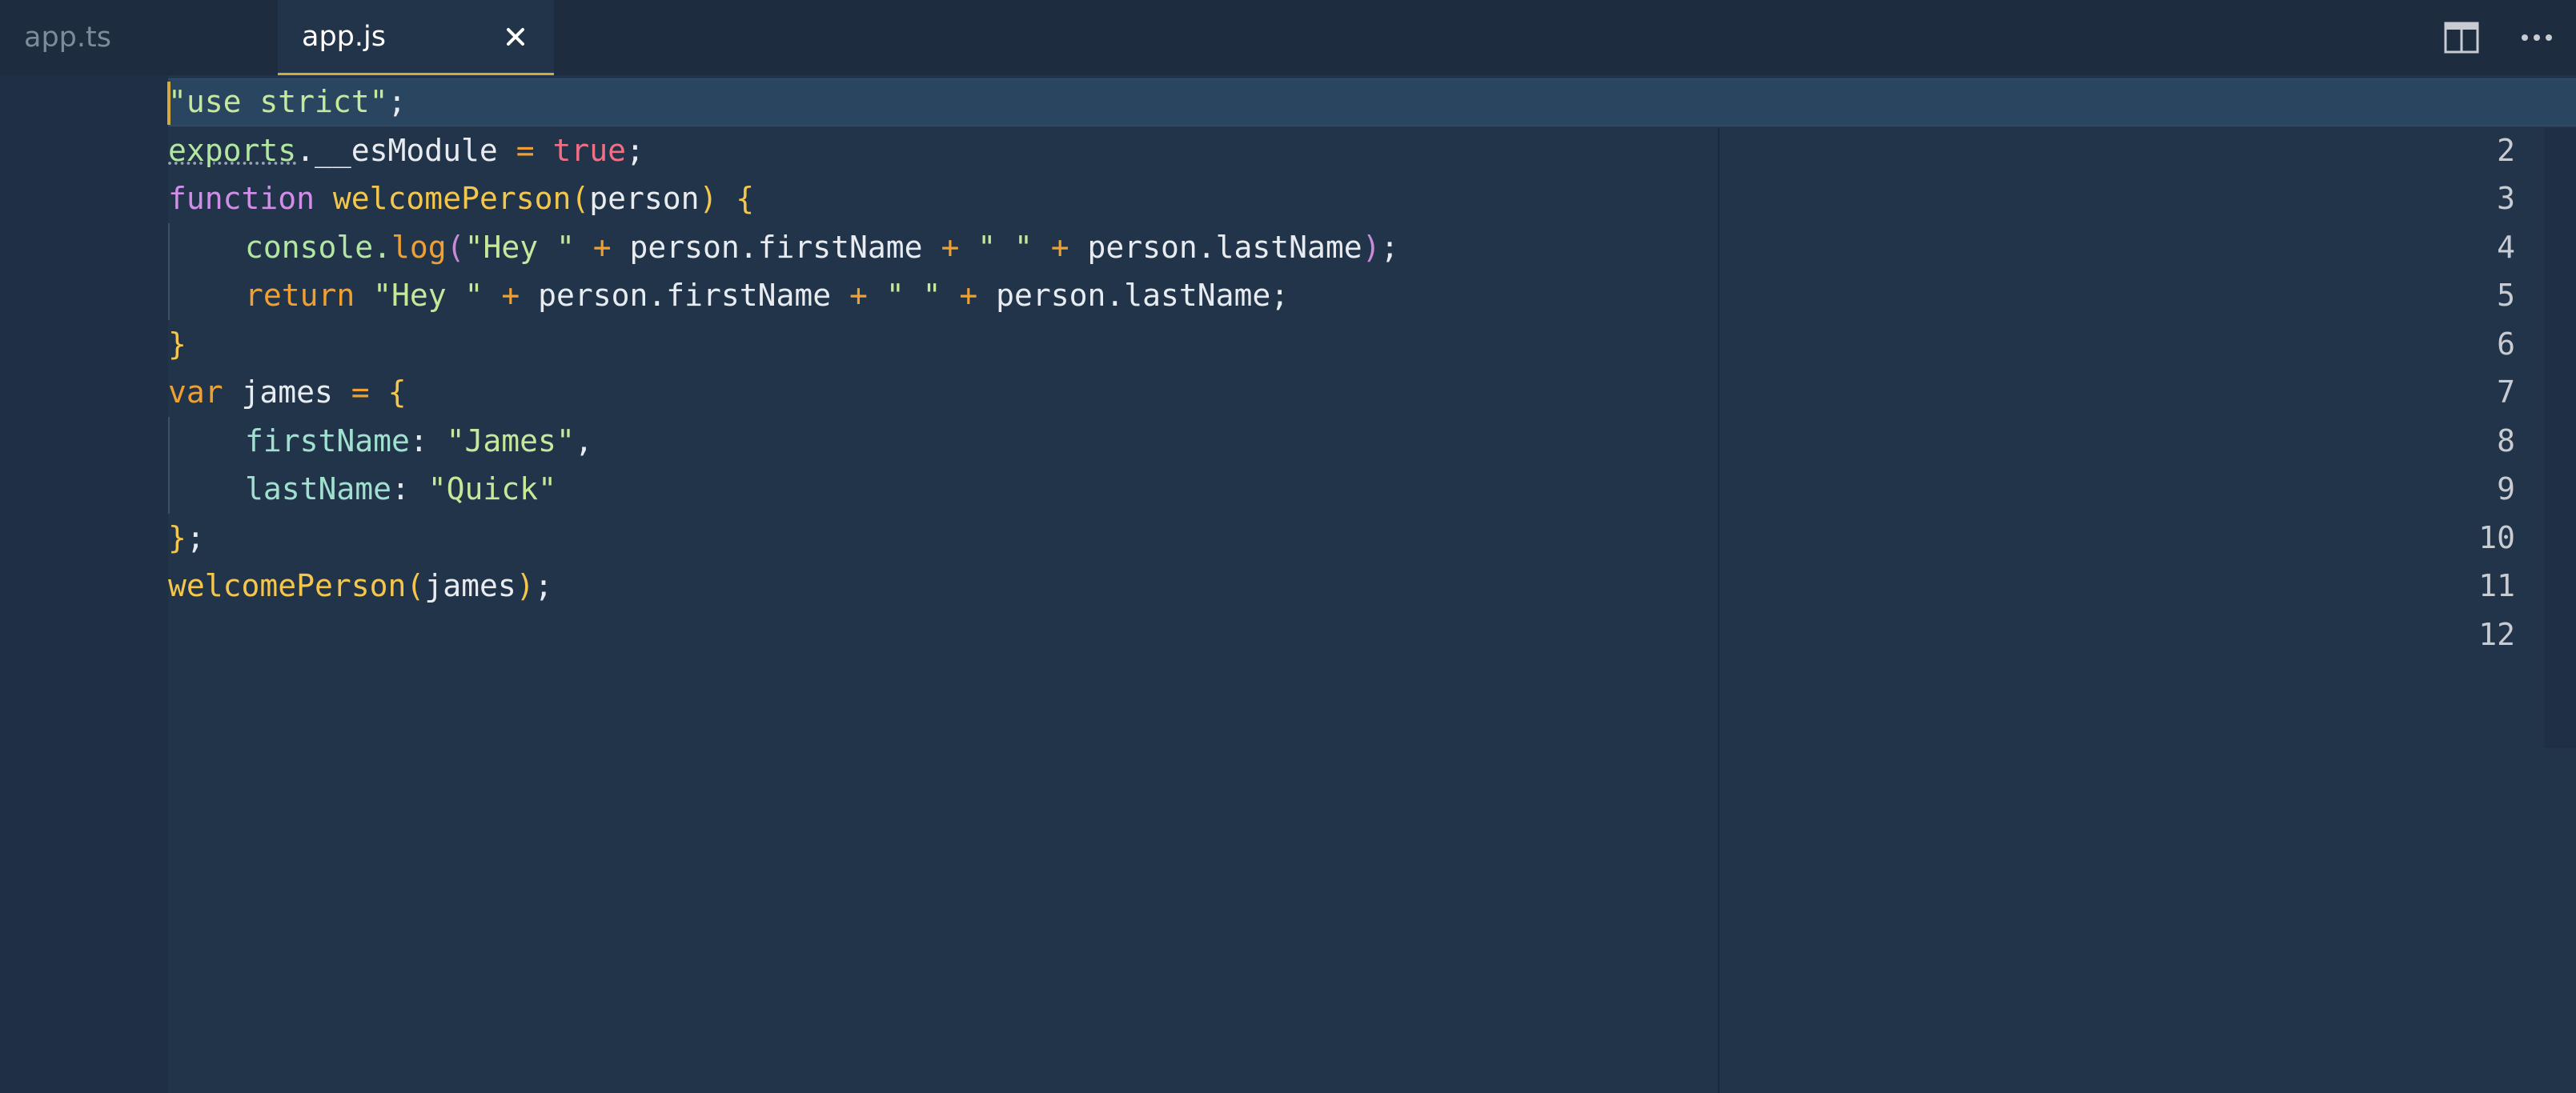 The height and width of the screenshot is (1093, 2576). Describe the element at coordinates (1215, 247) in the screenshot. I see `token: person.lastName` at that location.